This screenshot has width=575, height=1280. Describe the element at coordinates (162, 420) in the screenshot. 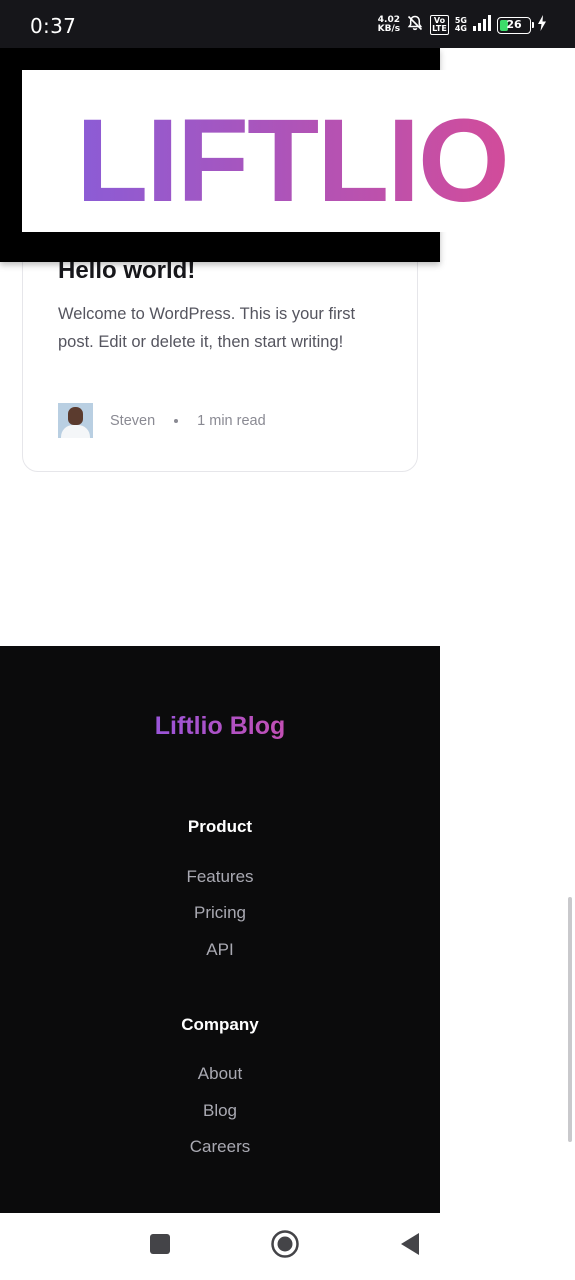

I see `post-meta: Steven 1 min read` at that location.